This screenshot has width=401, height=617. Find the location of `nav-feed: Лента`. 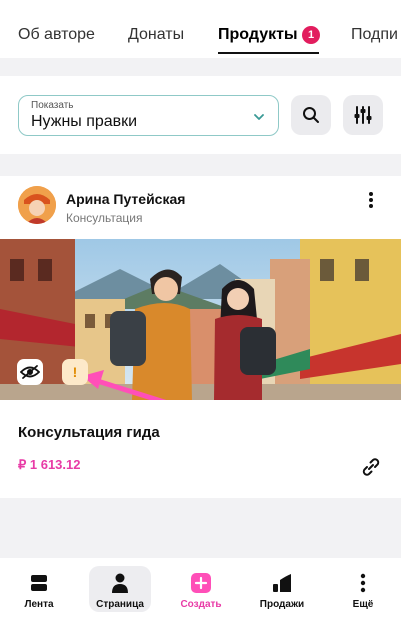

nav-feed: Лента is located at coordinates (39, 589).